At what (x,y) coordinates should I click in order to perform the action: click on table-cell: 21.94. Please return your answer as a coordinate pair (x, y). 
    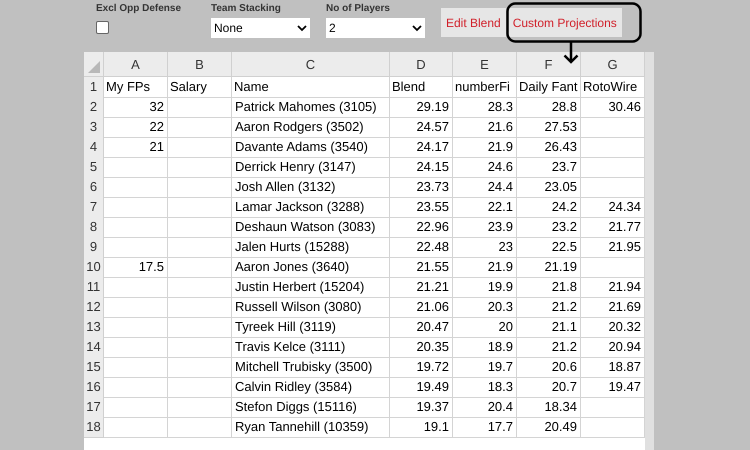
    Looking at the image, I should click on (613, 287).